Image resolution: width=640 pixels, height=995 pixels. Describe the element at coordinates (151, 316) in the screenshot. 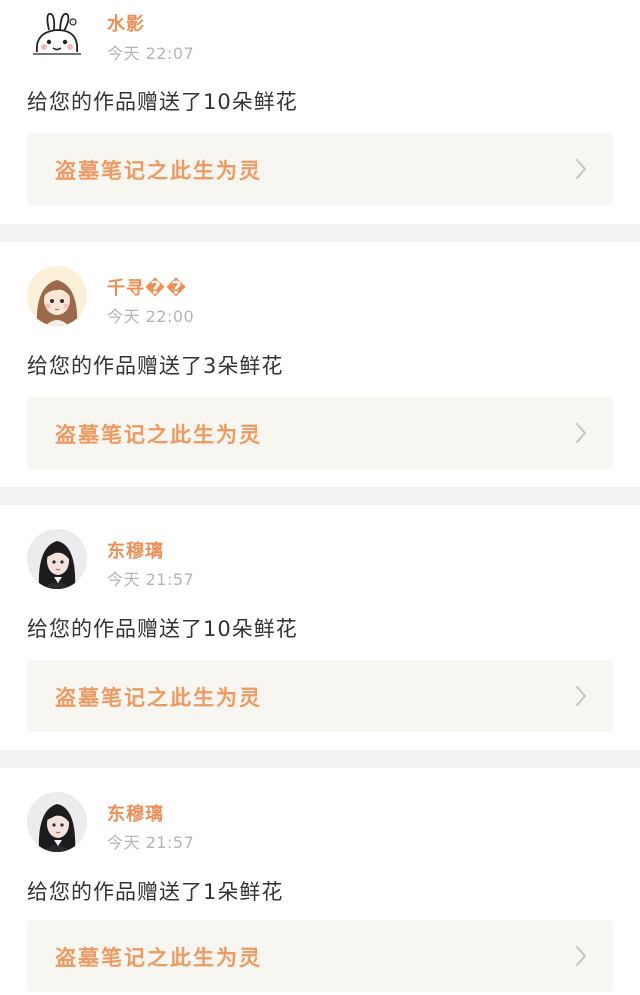

I see `timestamp: 今天 22:00` at that location.